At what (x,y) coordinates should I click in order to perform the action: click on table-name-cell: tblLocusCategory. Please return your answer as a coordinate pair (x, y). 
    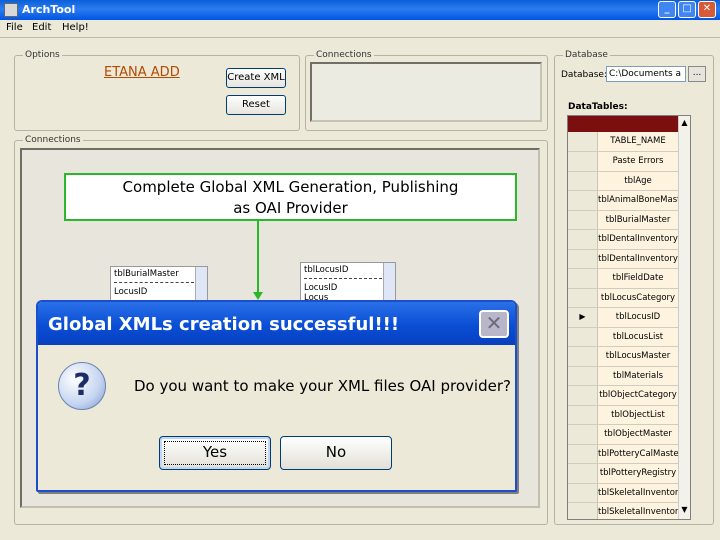
    Looking at the image, I should click on (638, 297).